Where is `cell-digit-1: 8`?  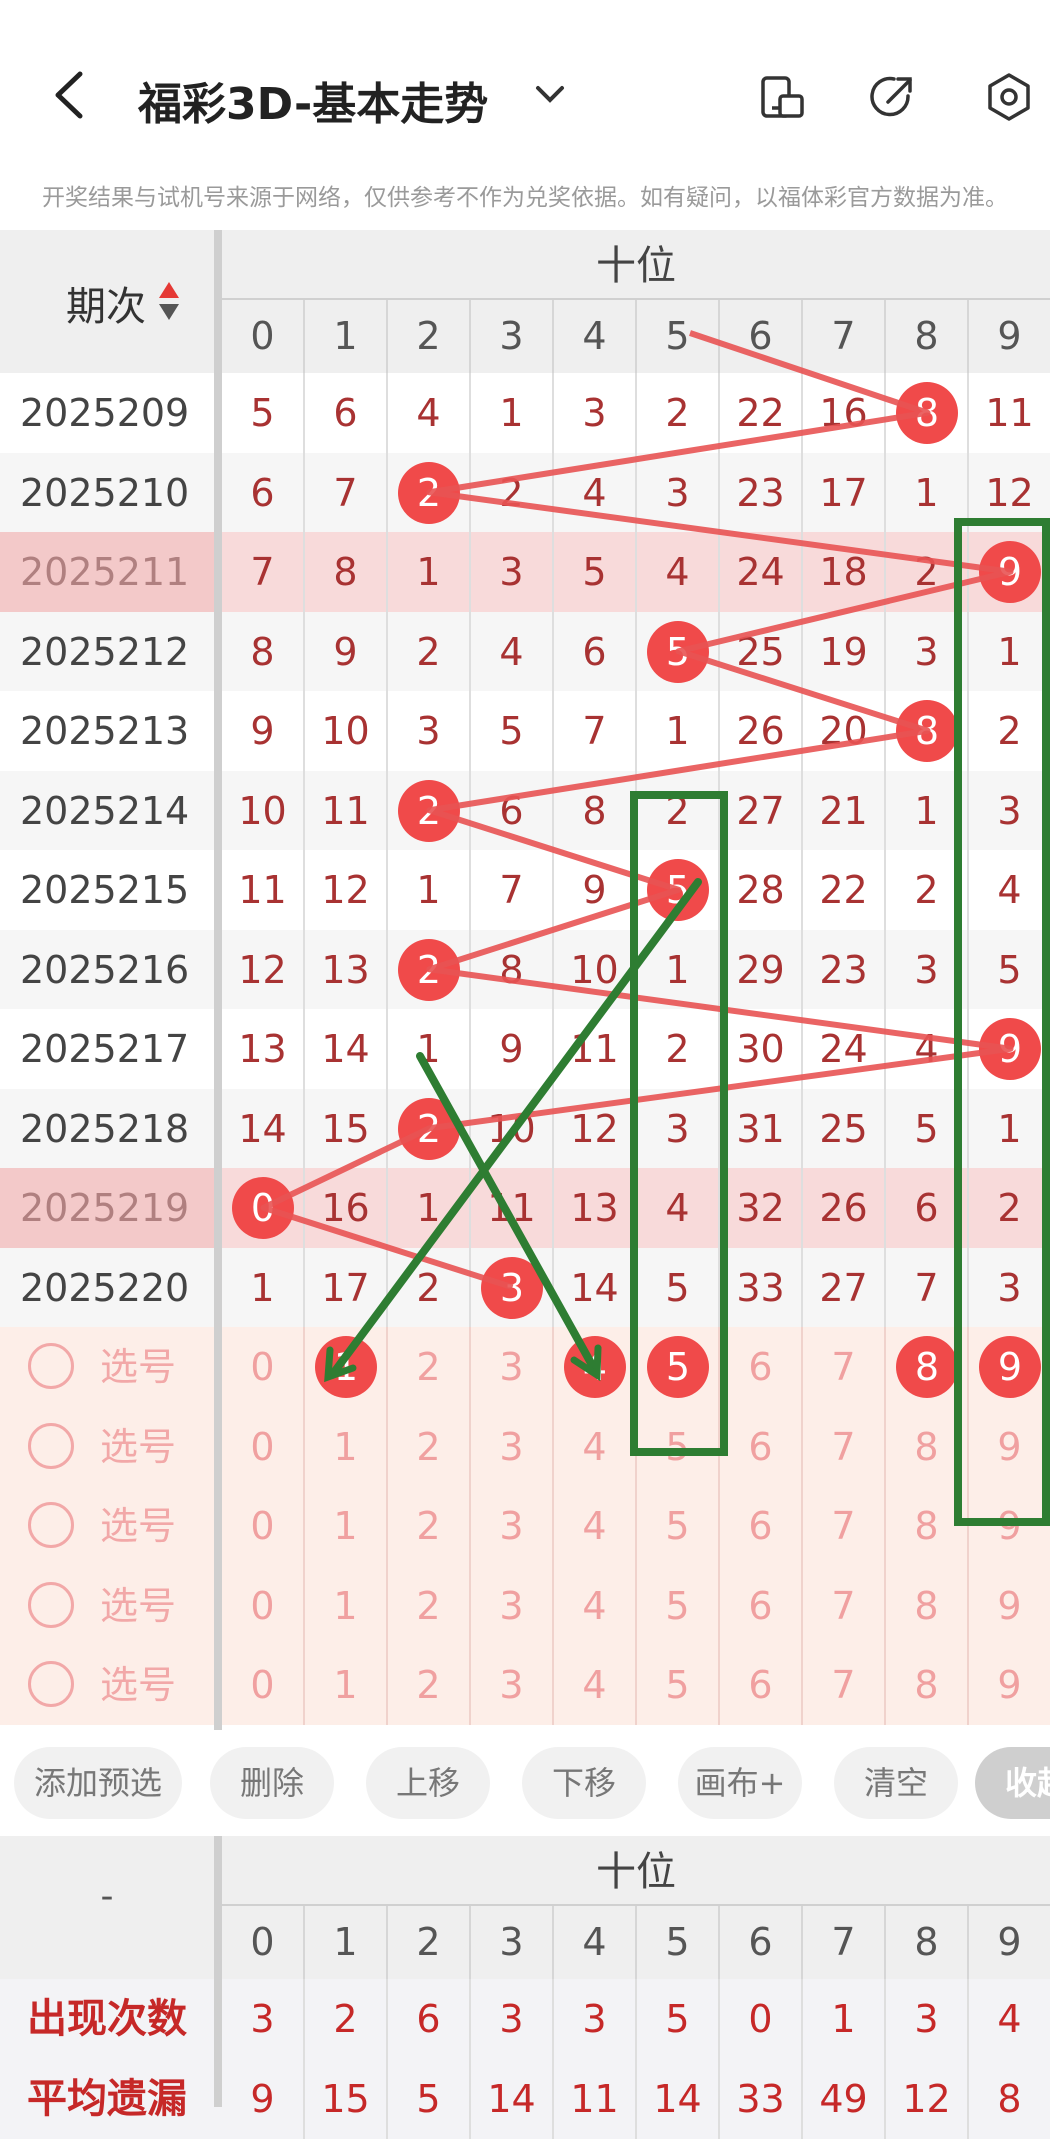
cell-digit-1: 8 is located at coordinates (346, 572).